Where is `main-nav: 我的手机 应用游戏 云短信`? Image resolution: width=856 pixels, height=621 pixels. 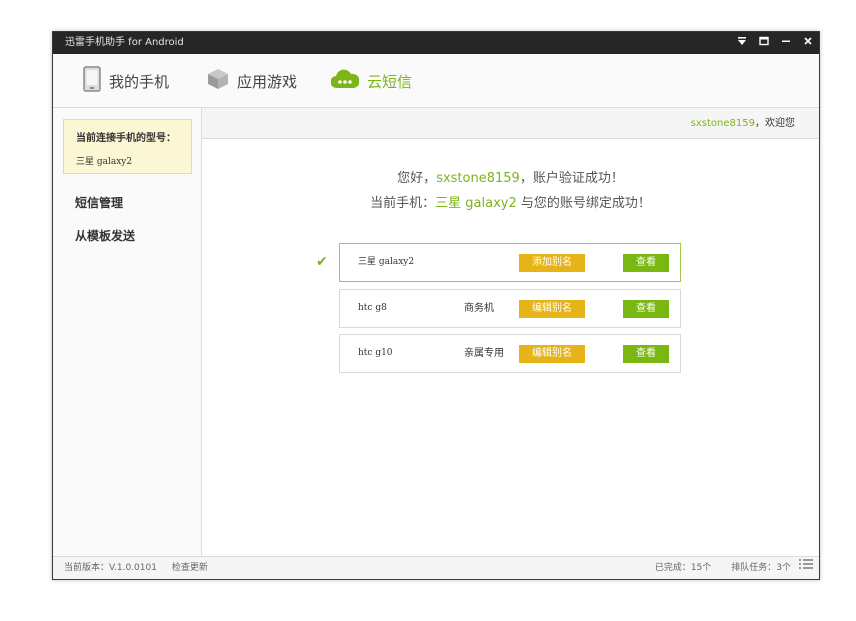 main-nav: 我的手机 应用游戏 云短信 is located at coordinates (436, 81).